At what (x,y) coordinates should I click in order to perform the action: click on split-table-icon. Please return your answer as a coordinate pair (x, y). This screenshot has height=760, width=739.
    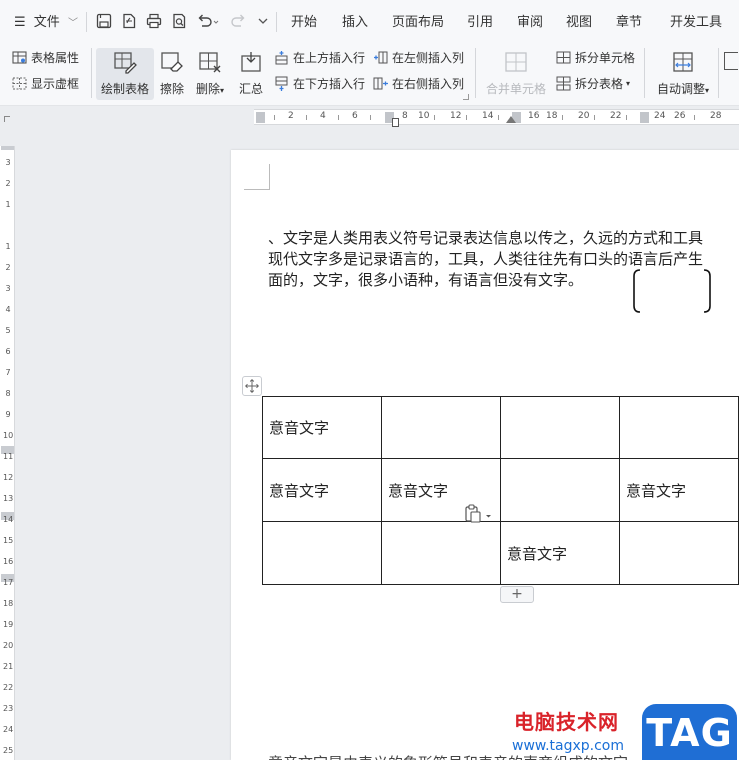
    Looking at the image, I should click on (563, 83).